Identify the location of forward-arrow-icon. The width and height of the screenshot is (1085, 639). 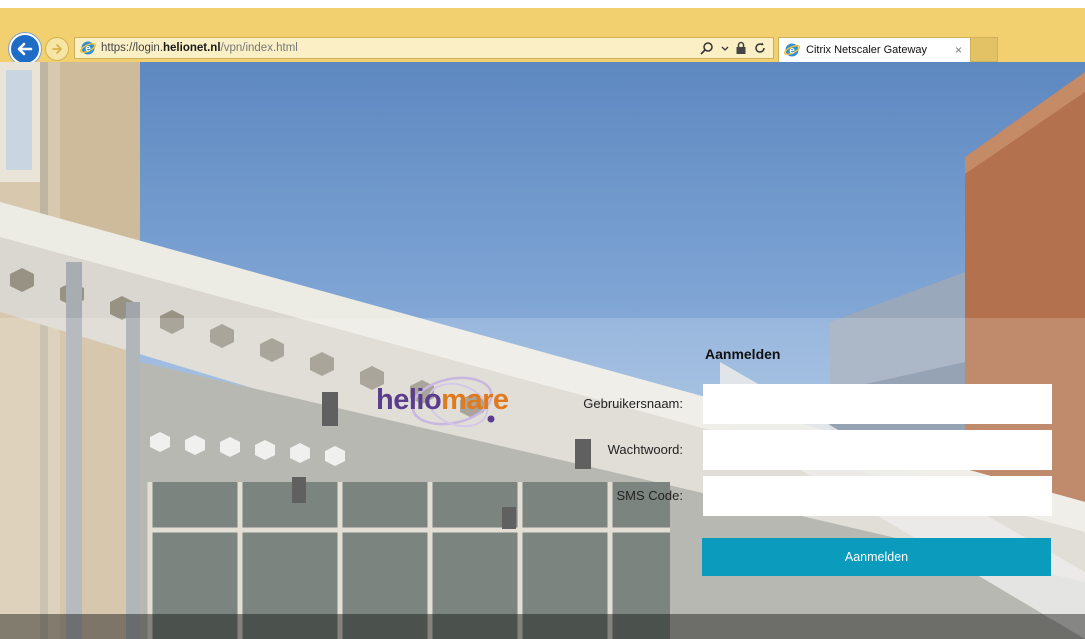
(57, 49).